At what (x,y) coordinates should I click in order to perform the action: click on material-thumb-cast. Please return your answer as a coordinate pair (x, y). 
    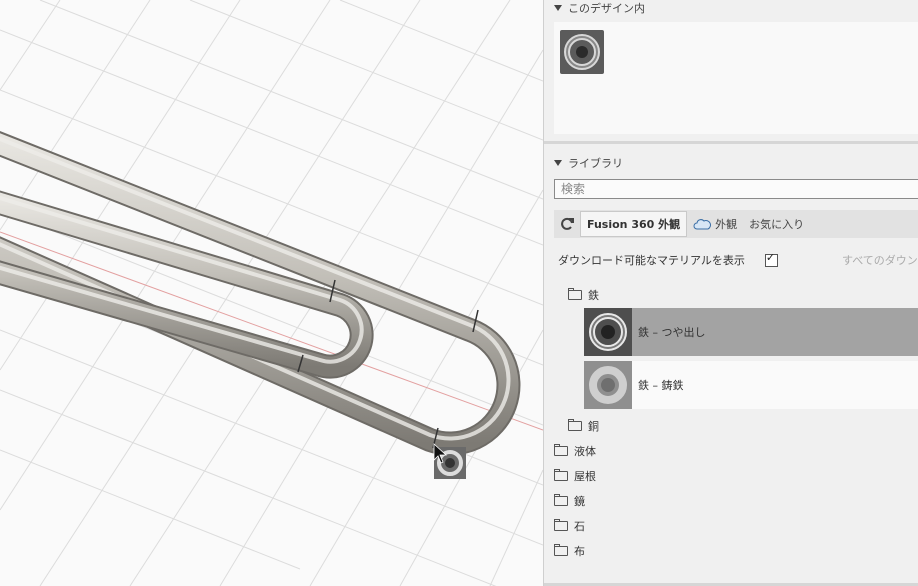
    Looking at the image, I should click on (608, 385).